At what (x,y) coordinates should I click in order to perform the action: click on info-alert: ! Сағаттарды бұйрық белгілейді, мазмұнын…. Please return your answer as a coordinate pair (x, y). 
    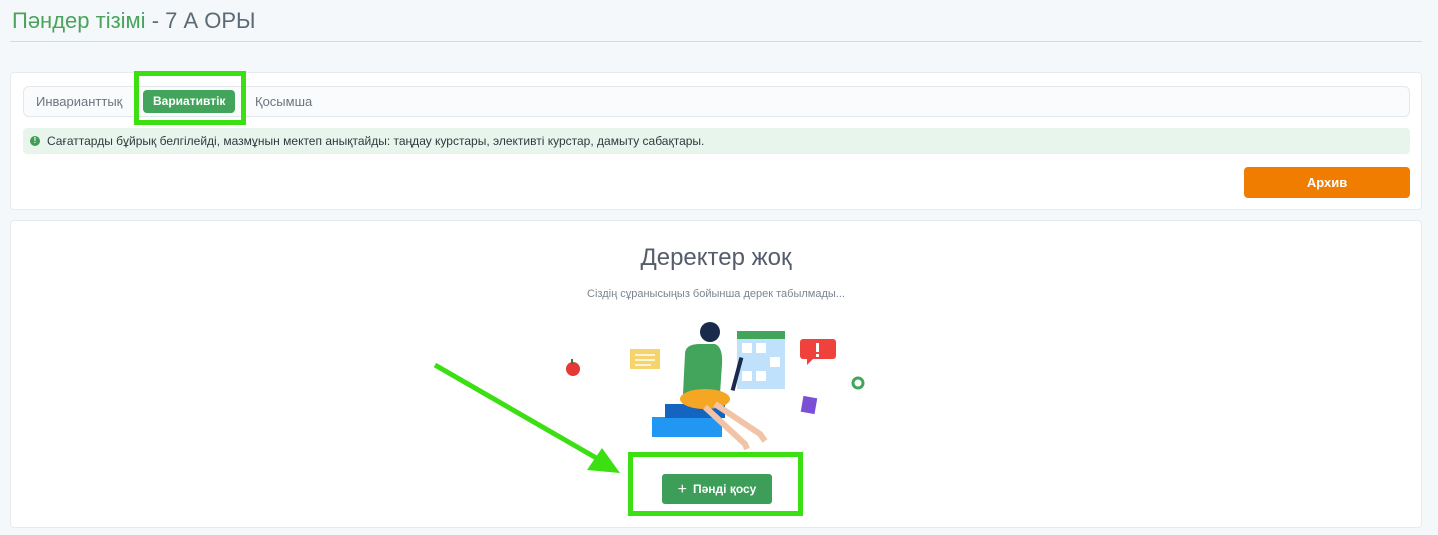
    Looking at the image, I should click on (716, 141).